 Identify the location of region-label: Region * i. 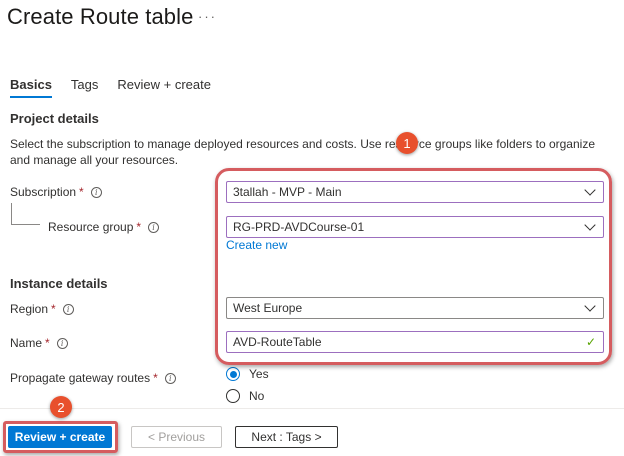
(42, 309).